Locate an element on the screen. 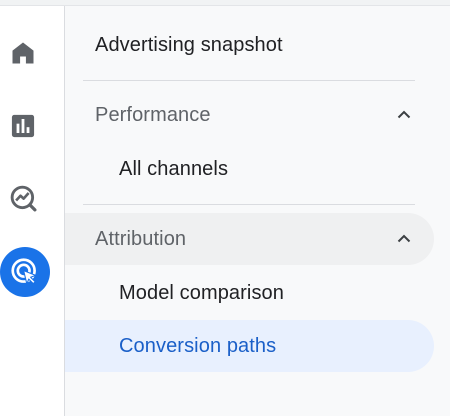 The height and width of the screenshot is (416, 450). icon-rail is located at coordinates (32, 211).